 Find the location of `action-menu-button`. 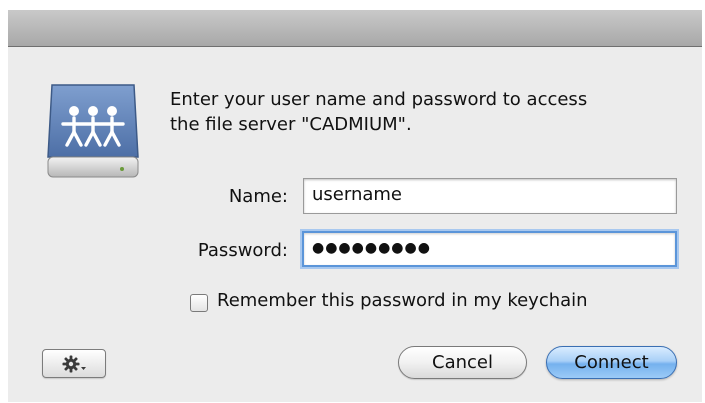

action-menu-button is located at coordinates (74, 363).